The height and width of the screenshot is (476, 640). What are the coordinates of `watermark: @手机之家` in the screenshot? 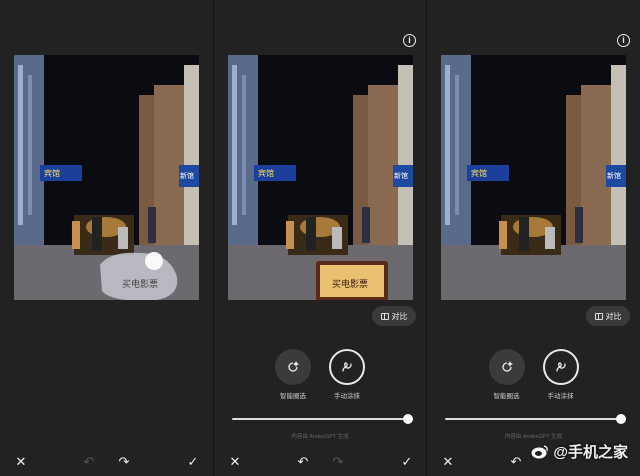 It's located at (579, 451).